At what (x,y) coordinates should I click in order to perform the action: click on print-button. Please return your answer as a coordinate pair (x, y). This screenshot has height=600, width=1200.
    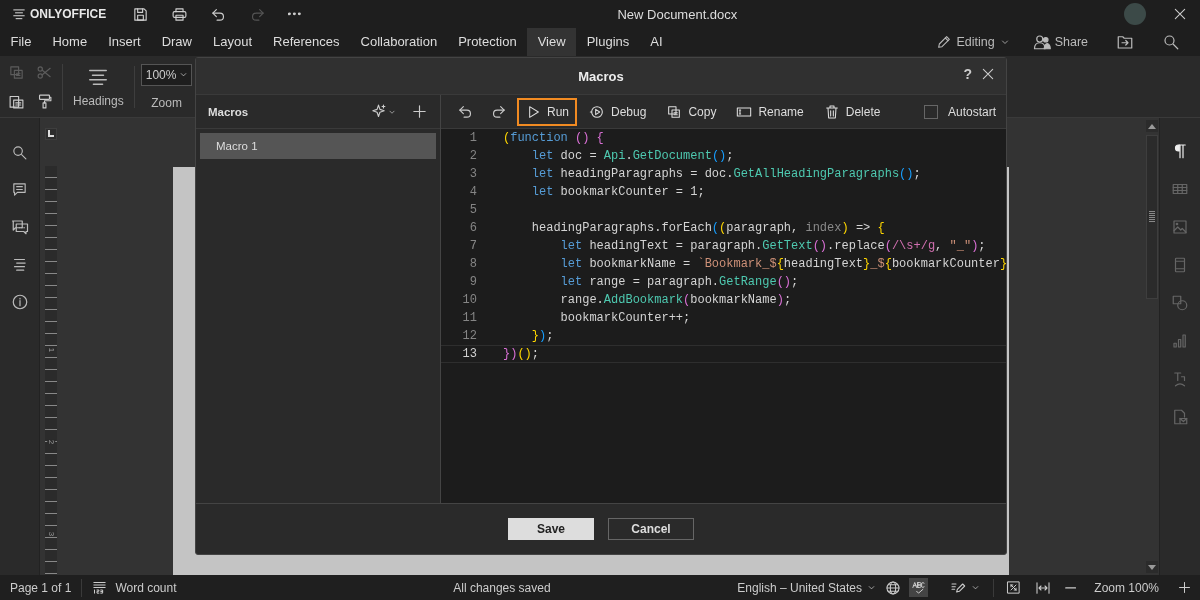
    Looking at the image, I should click on (179, 14).